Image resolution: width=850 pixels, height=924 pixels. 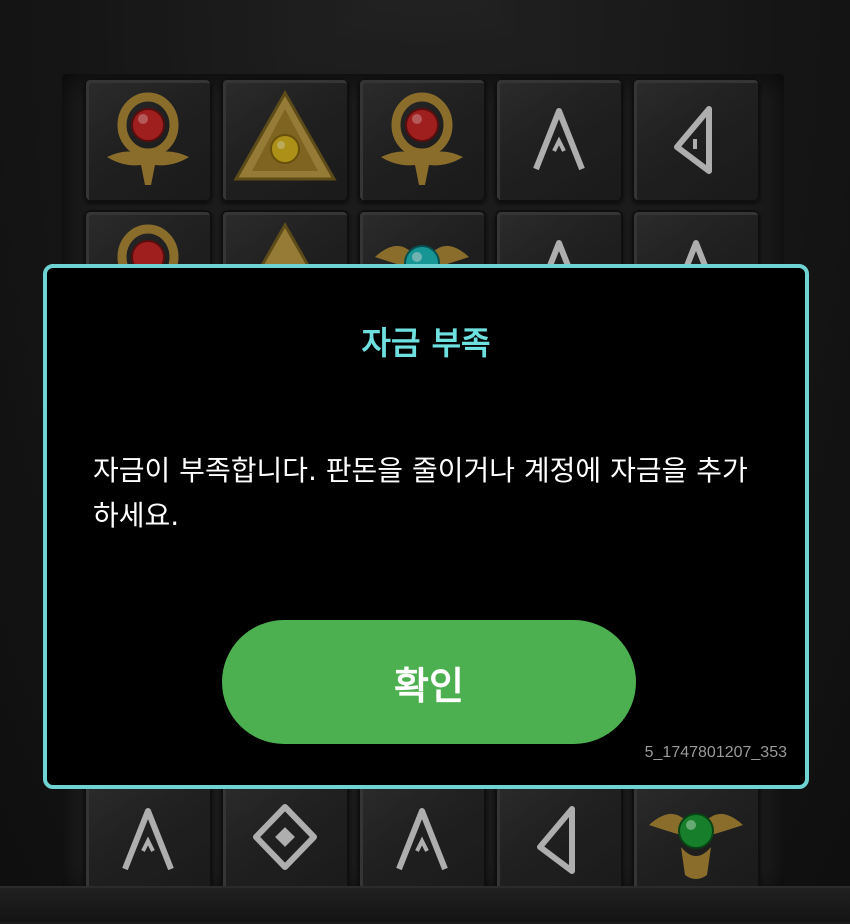 What do you see at coordinates (715, 752) in the screenshot?
I see `session-id-label: 5_1747801207_353` at bounding box center [715, 752].